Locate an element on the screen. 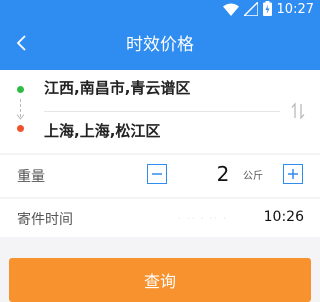 This screenshot has width=320, height=302. page-title: 时效价格 is located at coordinates (160, 45).